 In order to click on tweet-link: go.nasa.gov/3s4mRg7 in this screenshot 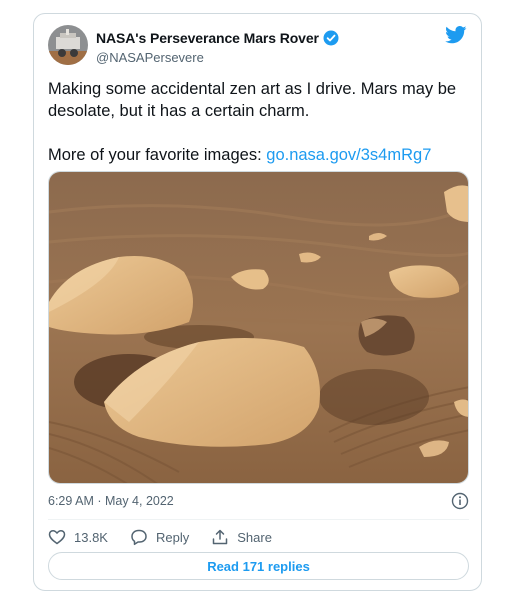, I will do `click(348, 155)`.